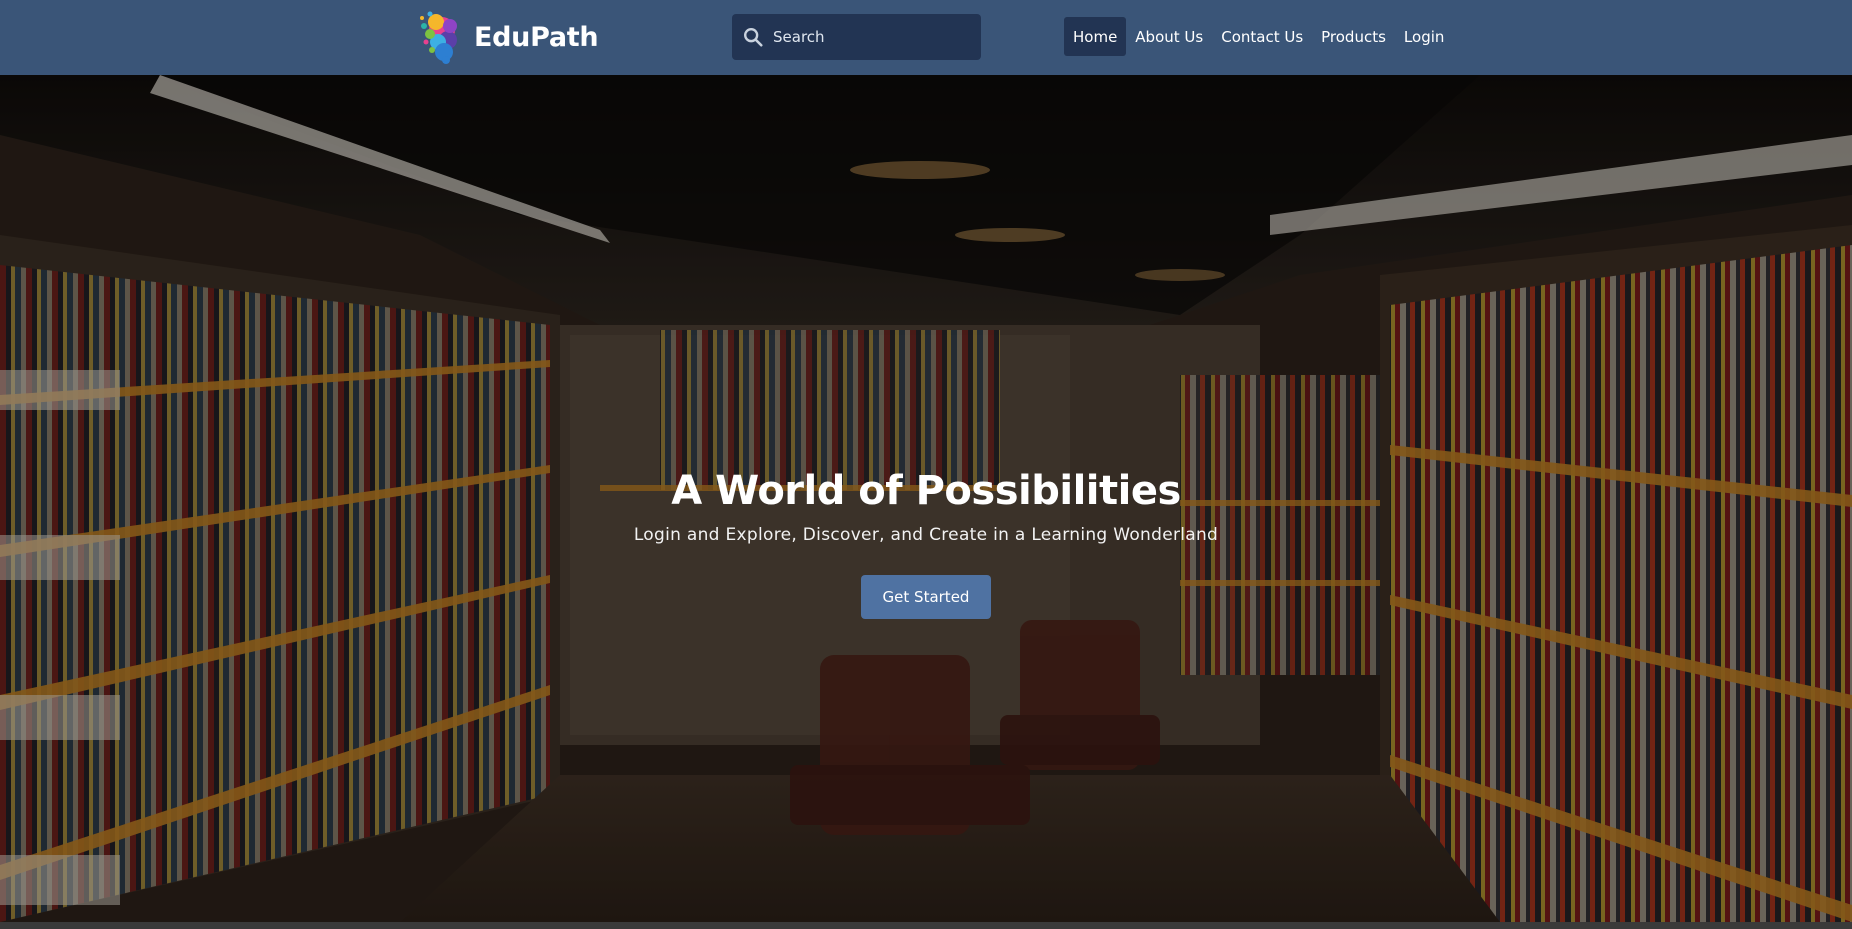  Describe the element at coordinates (1424, 36) in the screenshot. I see `nav-login: Login` at that location.